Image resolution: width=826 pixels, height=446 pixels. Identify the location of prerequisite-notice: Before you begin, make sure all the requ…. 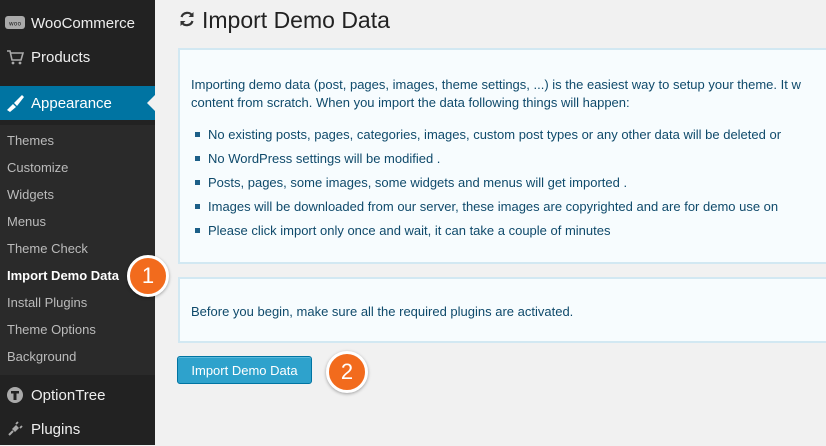
(502, 310).